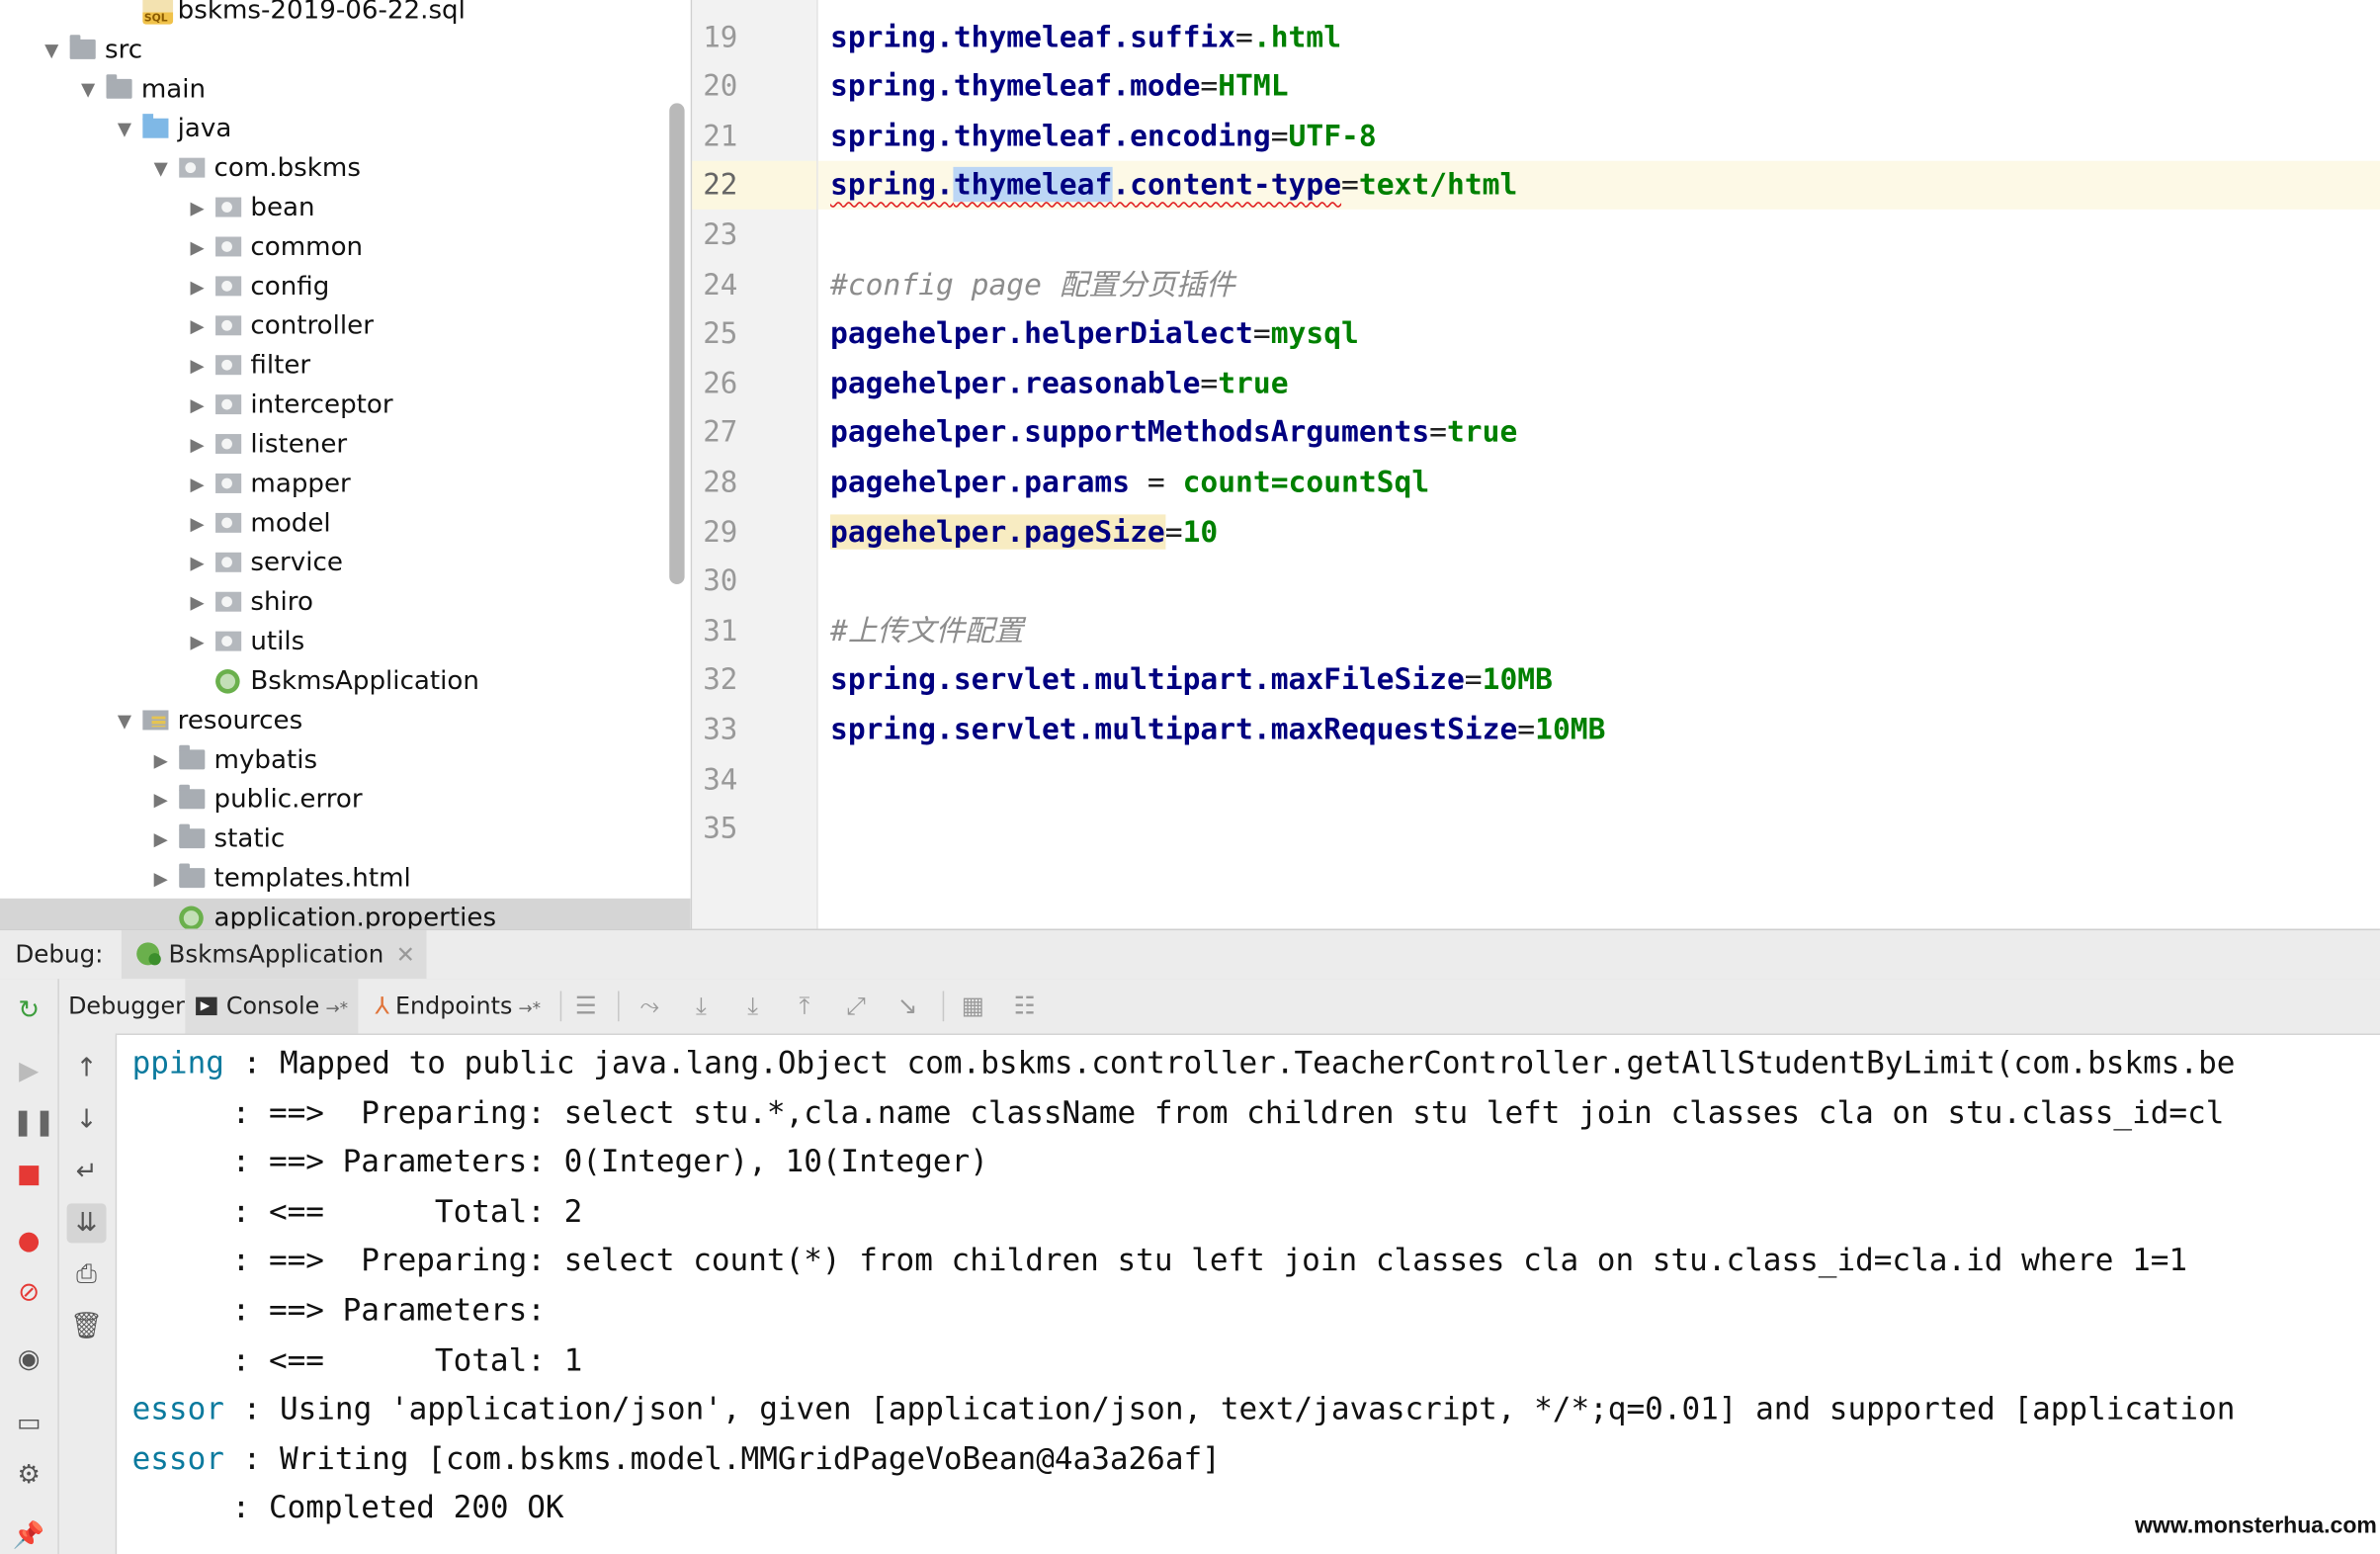  What do you see at coordinates (274, 955) in the screenshot?
I see `run-config-tab: BskmsApplication ✕` at bounding box center [274, 955].